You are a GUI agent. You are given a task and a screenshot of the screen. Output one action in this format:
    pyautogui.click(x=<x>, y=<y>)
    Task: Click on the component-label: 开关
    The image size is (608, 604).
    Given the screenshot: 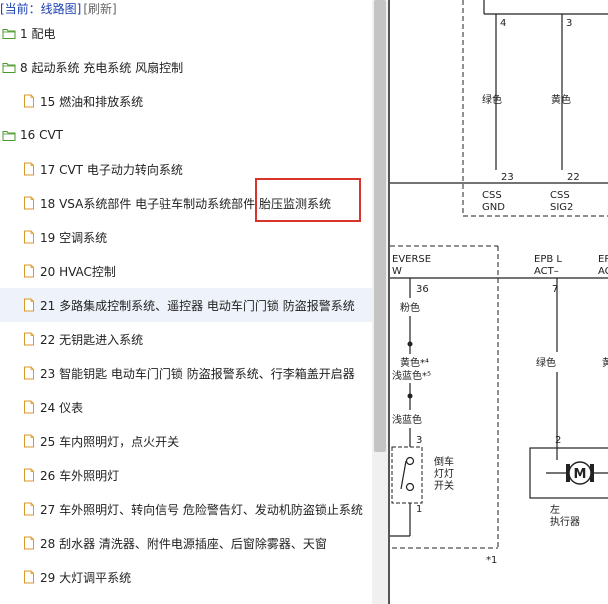 What is the action you would take?
    pyautogui.click(x=444, y=485)
    